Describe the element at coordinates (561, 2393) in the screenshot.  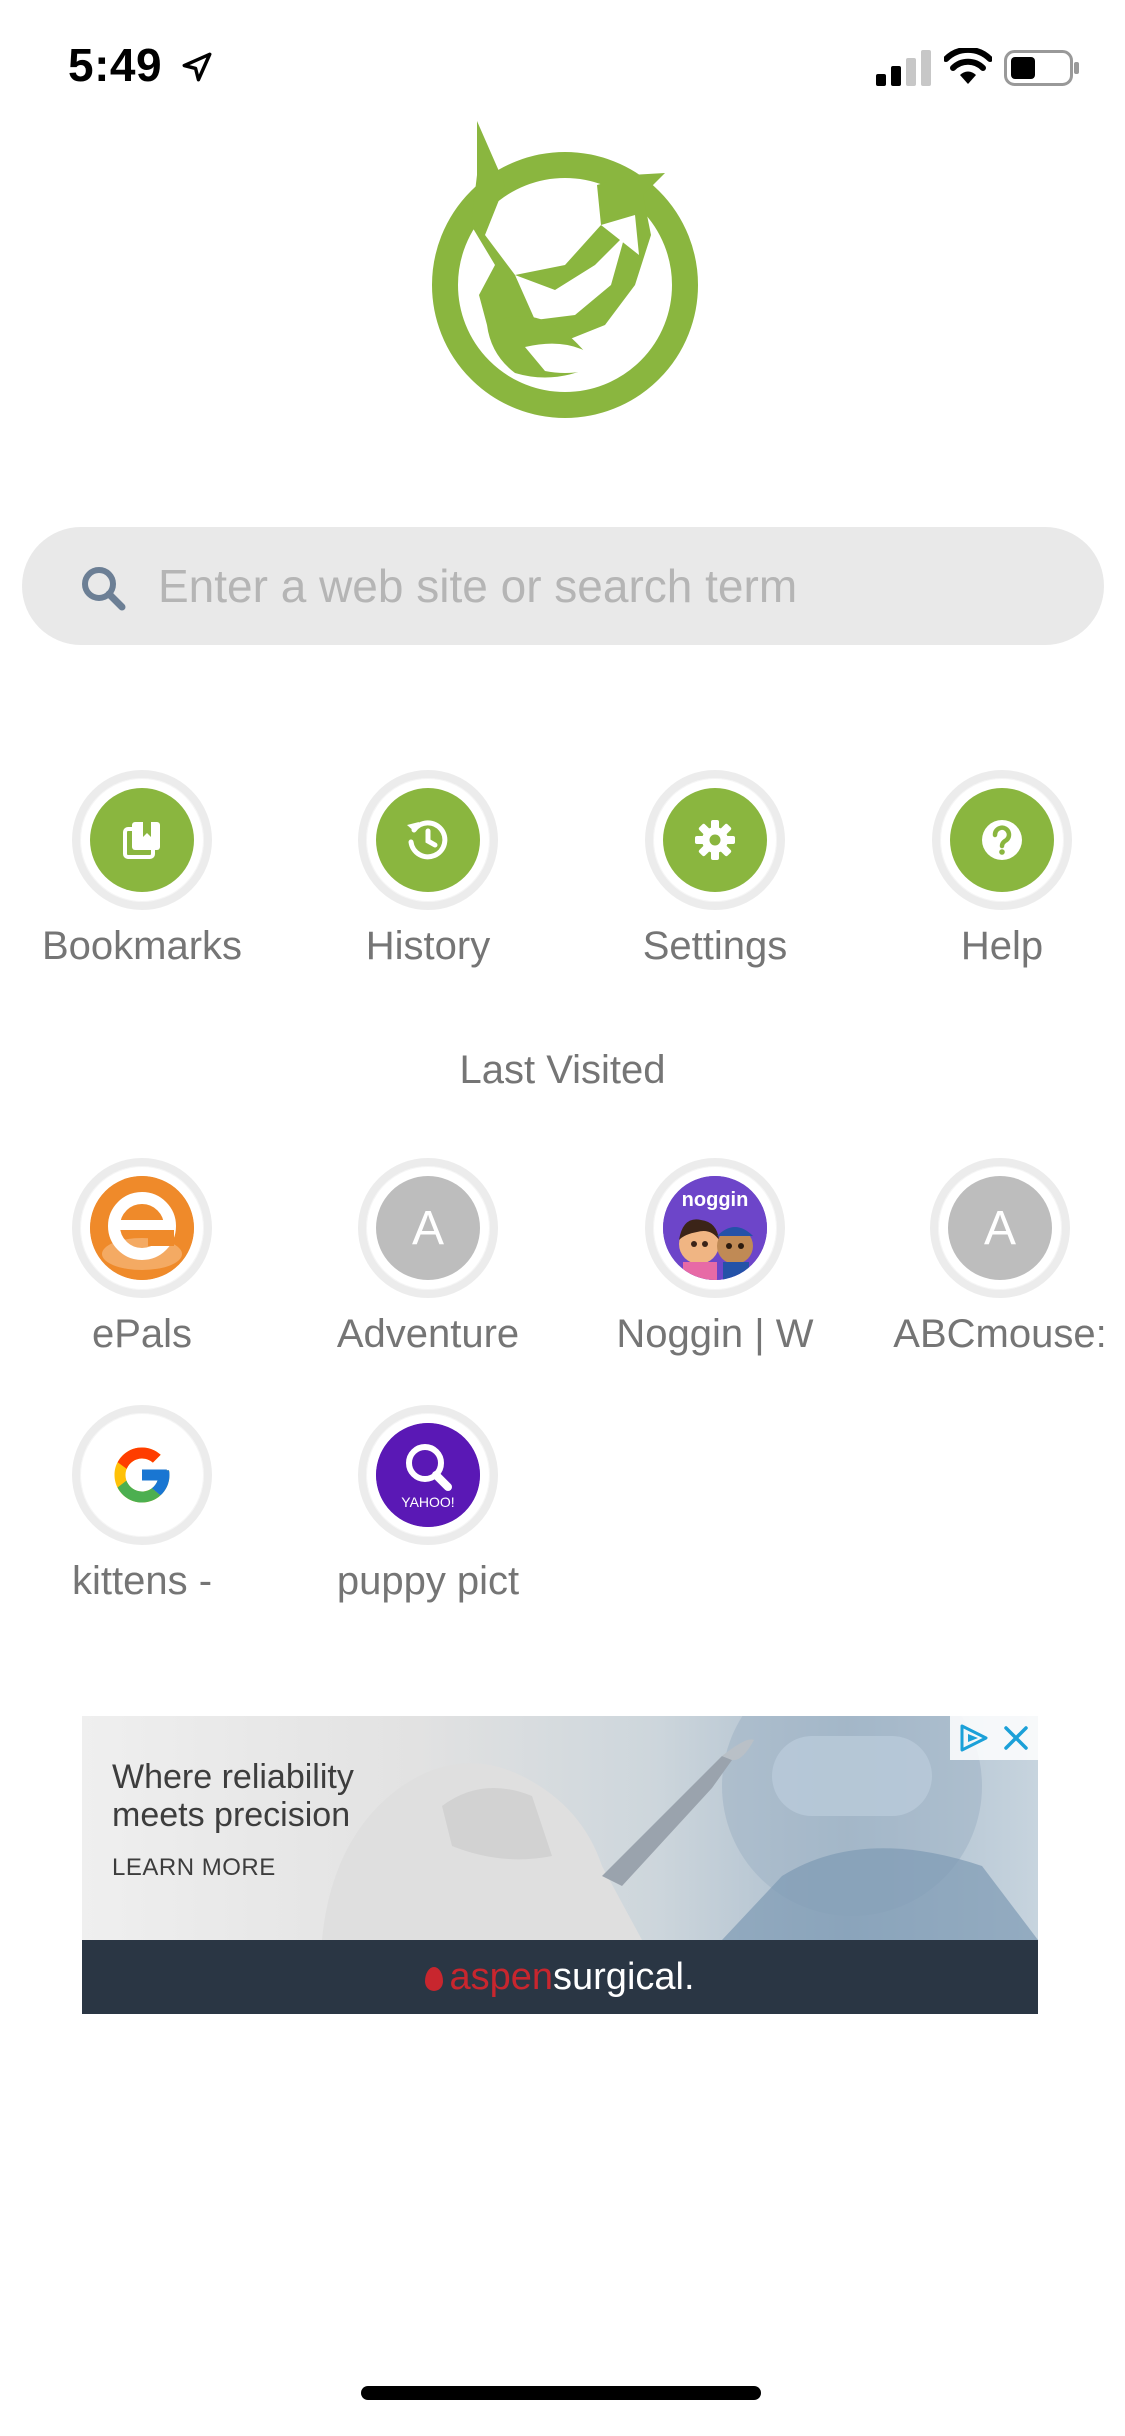
I see `home-indicator` at that location.